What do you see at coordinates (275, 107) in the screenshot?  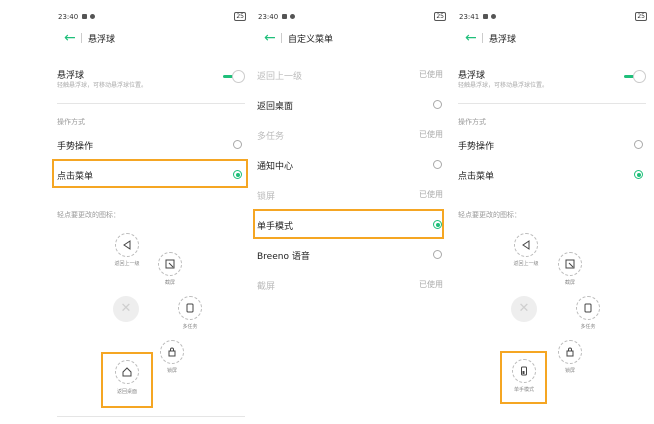 I see `menu-item-label: 返回桌面` at bounding box center [275, 107].